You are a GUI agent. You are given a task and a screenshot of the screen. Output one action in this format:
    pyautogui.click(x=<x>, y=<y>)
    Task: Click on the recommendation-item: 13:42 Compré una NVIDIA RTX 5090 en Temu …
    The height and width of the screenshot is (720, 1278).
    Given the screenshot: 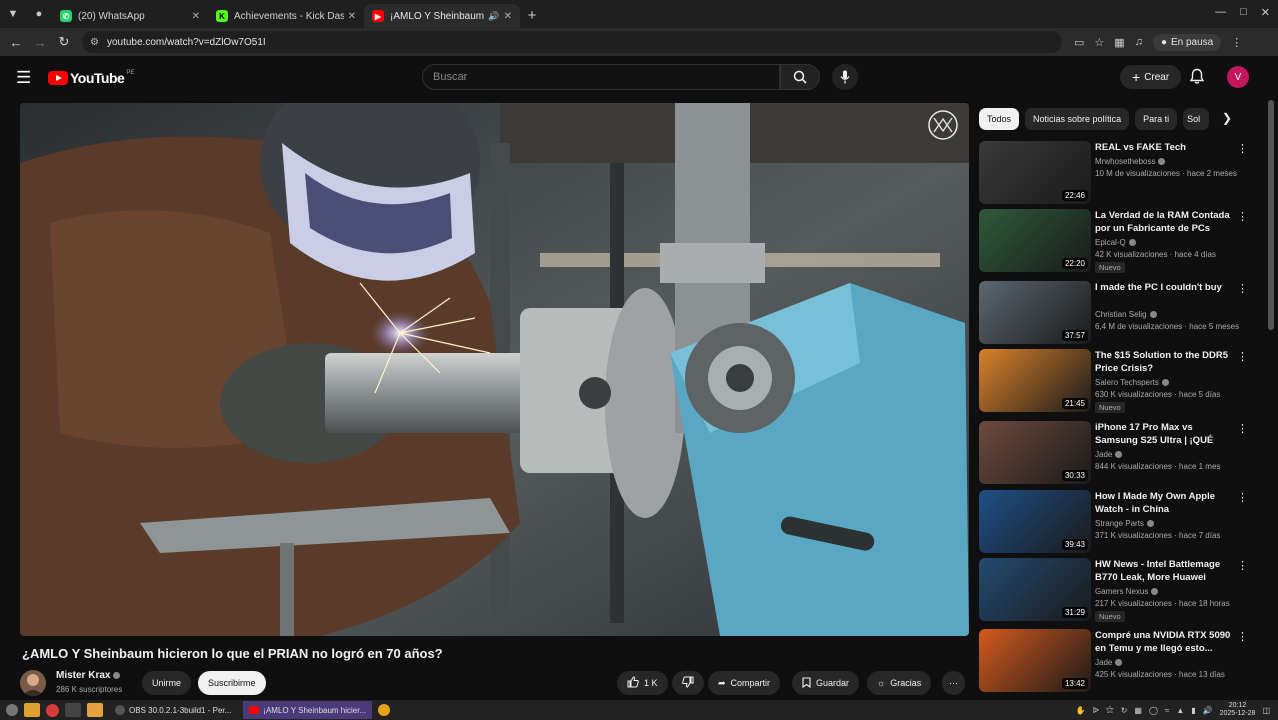 What is the action you would take?
    pyautogui.click(x=1114, y=661)
    